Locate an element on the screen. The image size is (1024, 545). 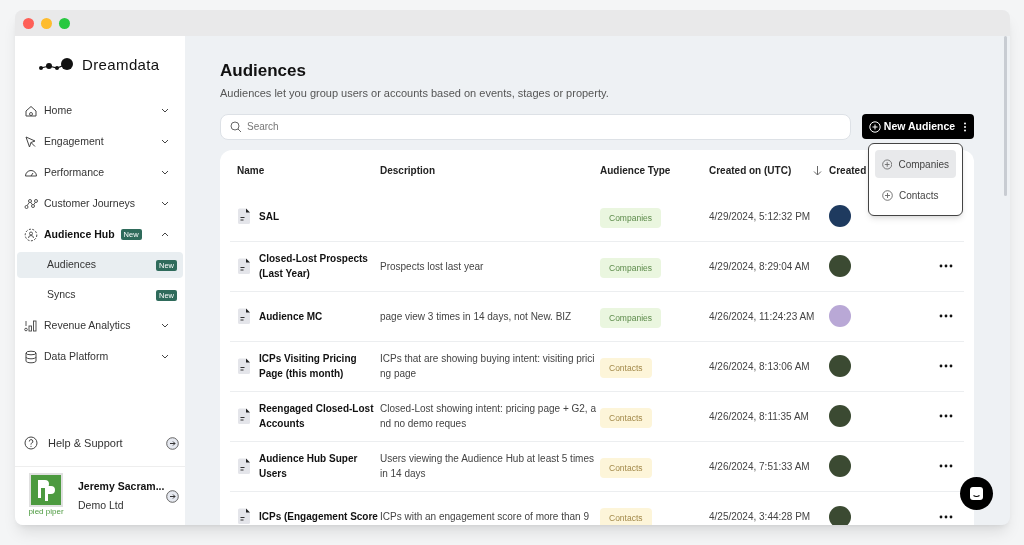
created-date: 4/26/2024, 8:13:06 AM is located at coordinates (760, 366).